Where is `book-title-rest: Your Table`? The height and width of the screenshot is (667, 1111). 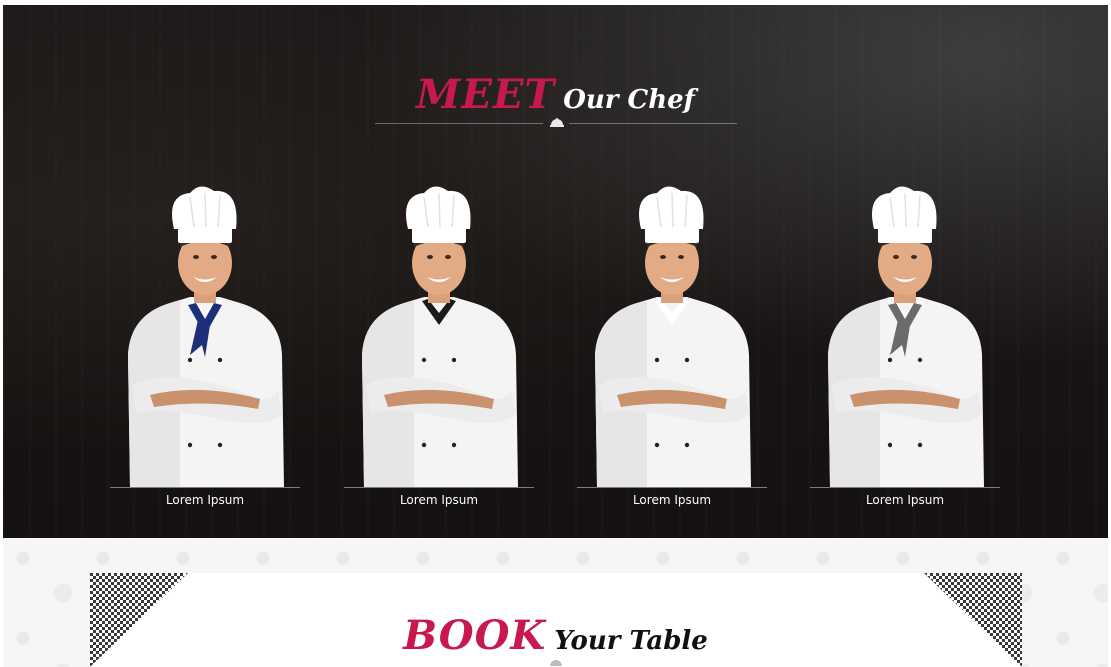 book-title-rest: Your Table is located at coordinates (631, 641).